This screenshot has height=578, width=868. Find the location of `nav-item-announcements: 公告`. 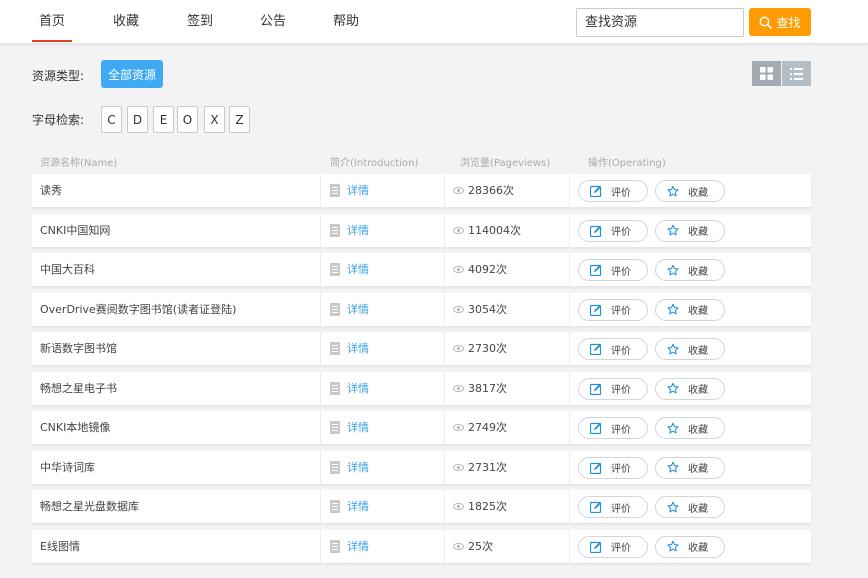

nav-item-announcements: 公告 is located at coordinates (273, 22).